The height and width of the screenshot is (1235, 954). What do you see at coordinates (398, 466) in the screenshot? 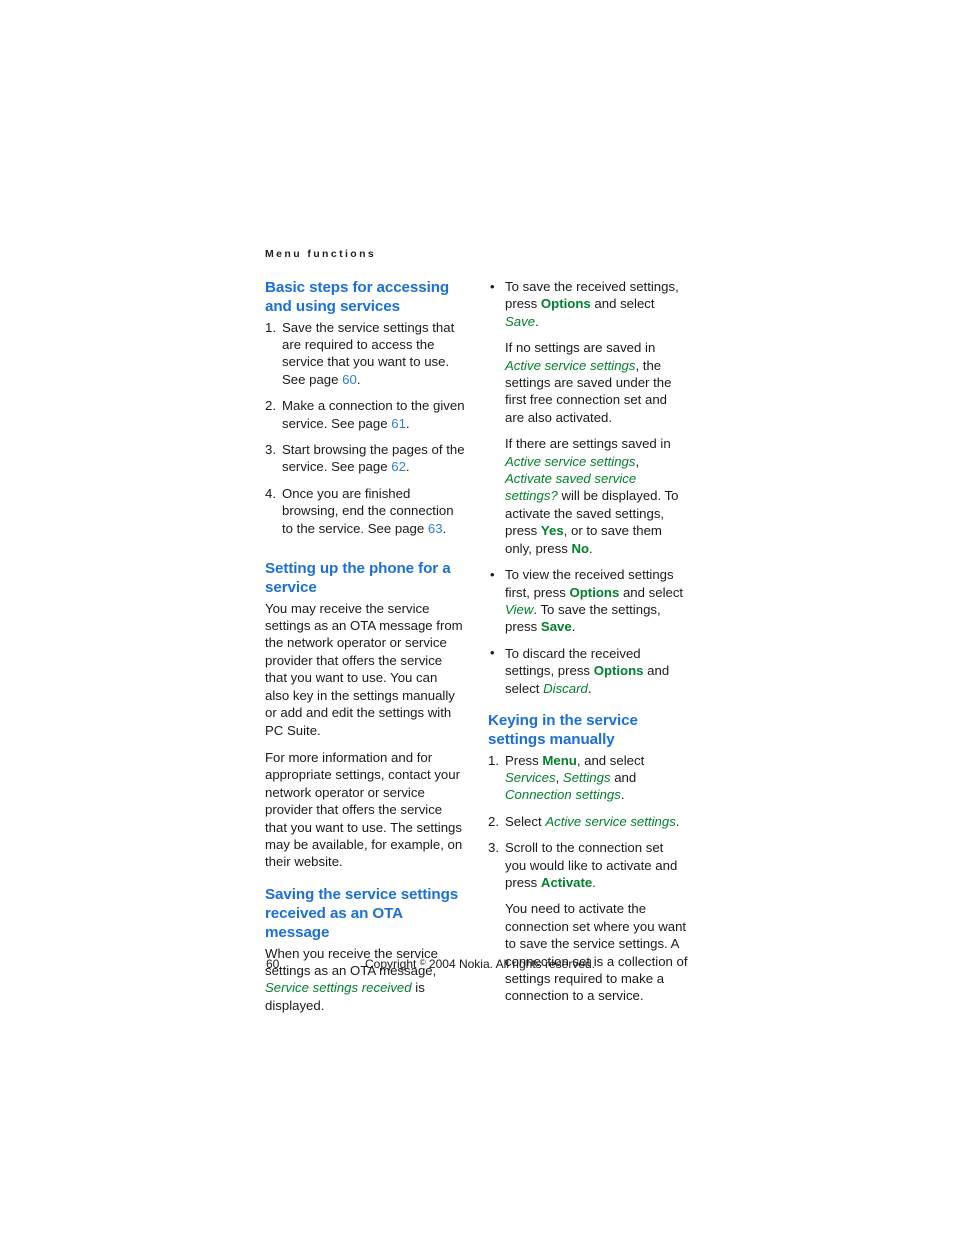
I see `page-reference-link: 62` at bounding box center [398, 466].